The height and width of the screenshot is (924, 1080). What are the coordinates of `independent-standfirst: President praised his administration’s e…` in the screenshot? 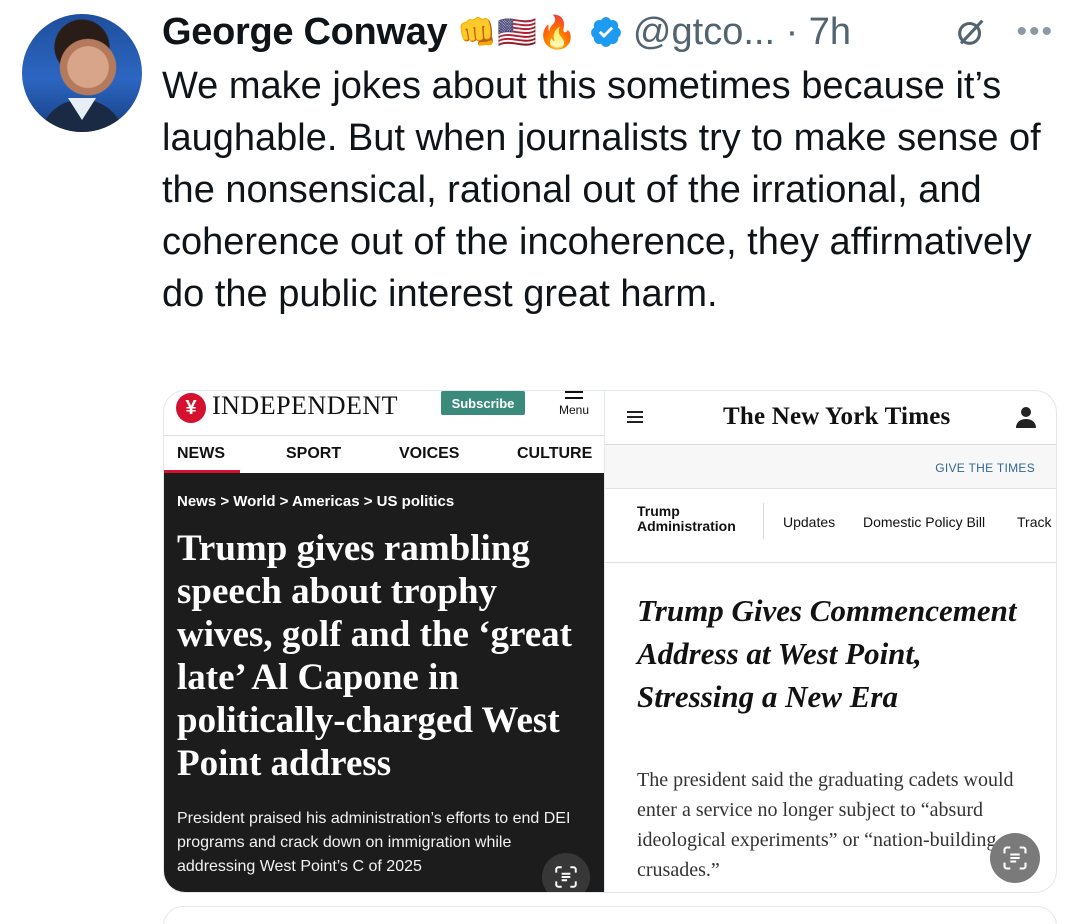 It's located at (374, 842).